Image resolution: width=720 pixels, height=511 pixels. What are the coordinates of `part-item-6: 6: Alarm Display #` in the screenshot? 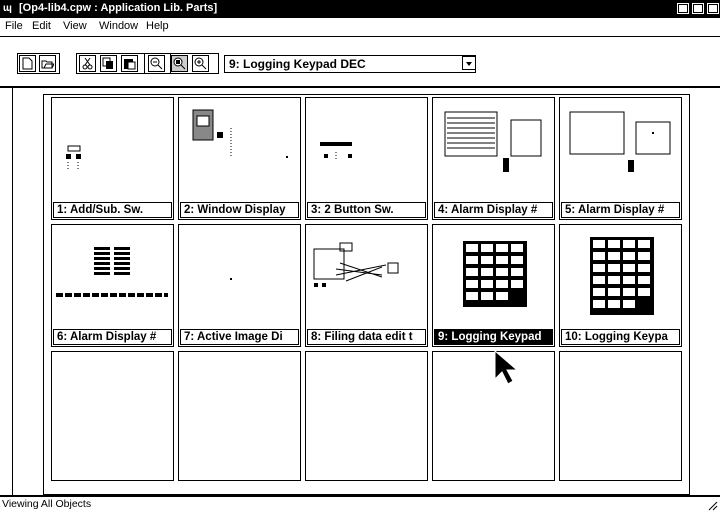 It's located at (112, 285).